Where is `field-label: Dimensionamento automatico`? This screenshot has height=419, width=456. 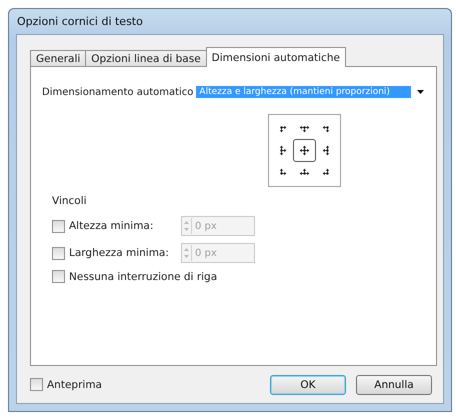 field-label: Dimensionamento automatico is located at coordinates (118, 92).